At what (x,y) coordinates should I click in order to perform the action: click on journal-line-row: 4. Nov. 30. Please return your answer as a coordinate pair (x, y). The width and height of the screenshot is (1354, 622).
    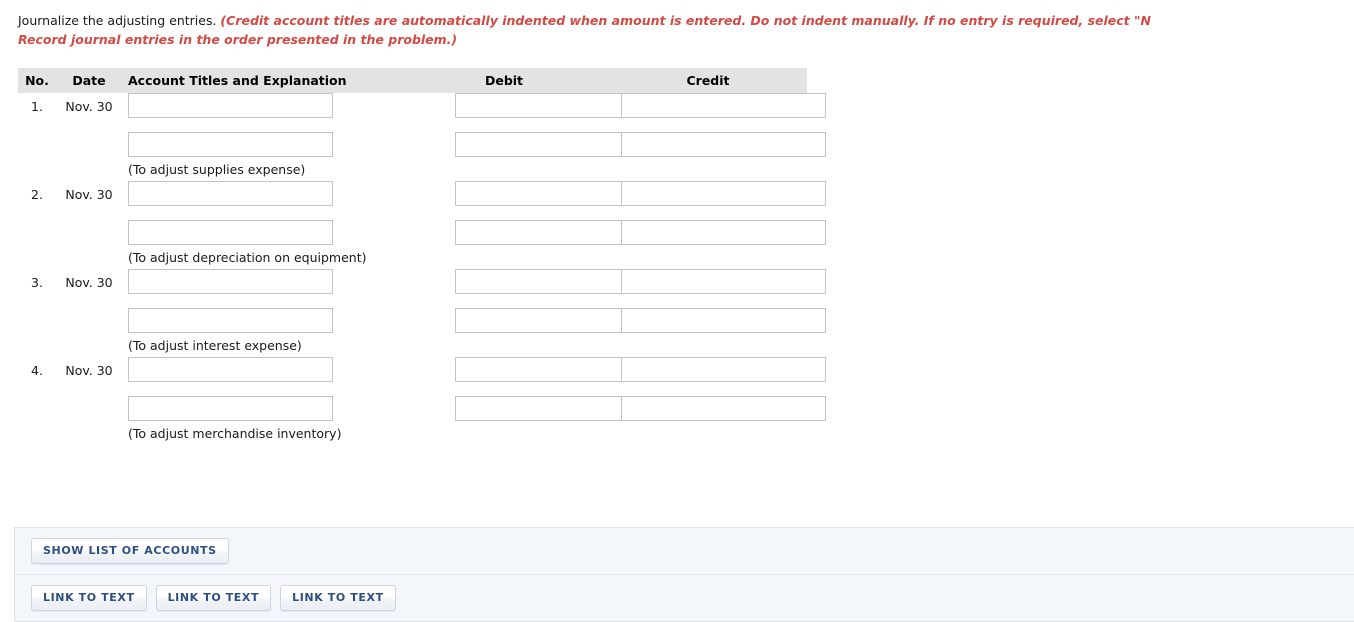
    Looking at the image, I should click on (422, 376).